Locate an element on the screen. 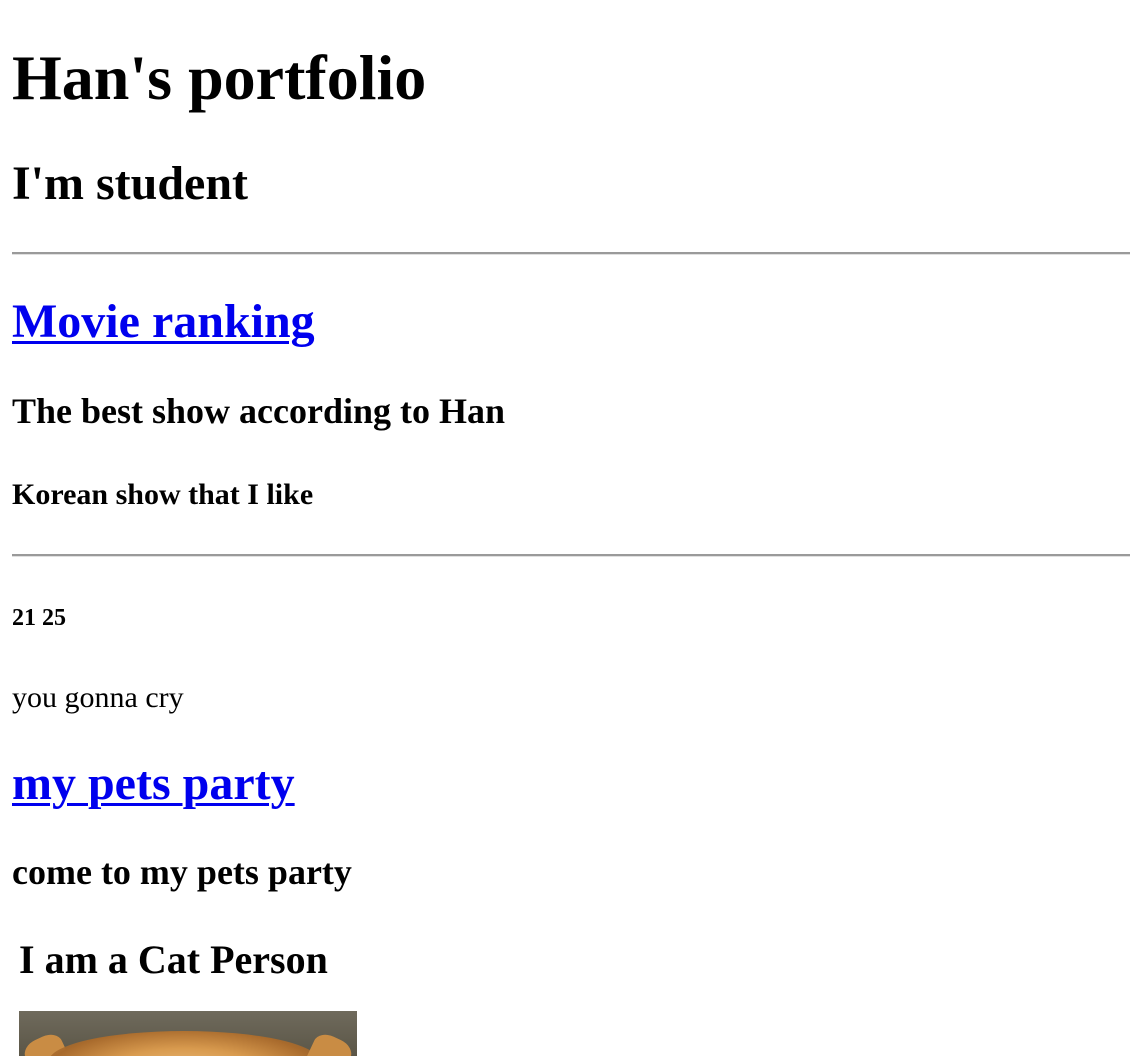  page-subtitle: I'm student is located at coordinates (130, 183).